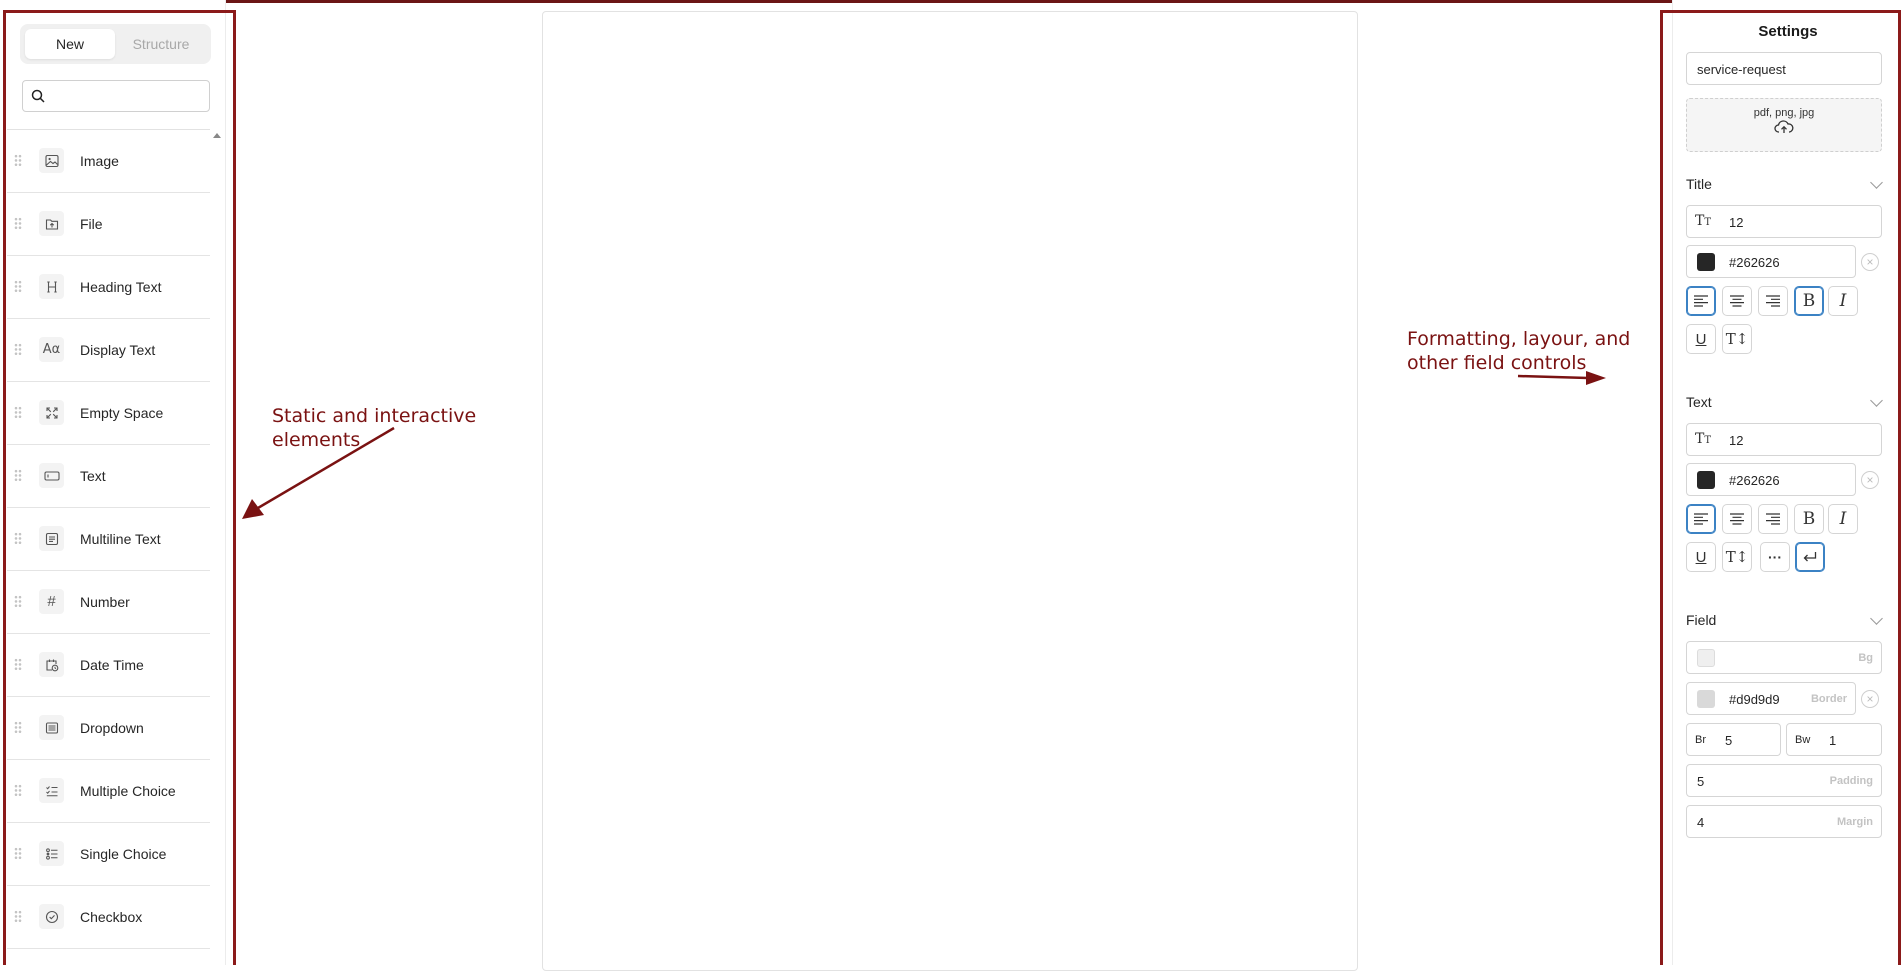 The image size is (1904, 971). What do you see at coordinates (1703, 221) in the screenshot?
I see `font-size-icon: TT` at bounding box center [1703, 221].